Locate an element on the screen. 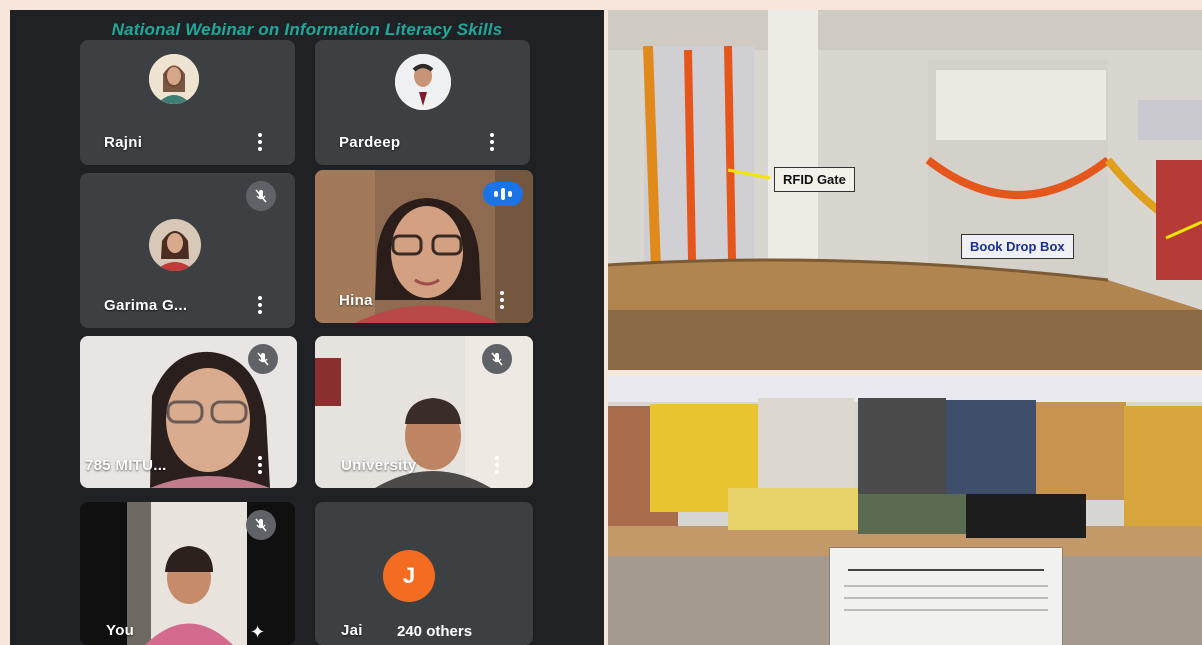 The image size is (1202, 645). participant-tile-university: University is located at coordinates (424, 412).